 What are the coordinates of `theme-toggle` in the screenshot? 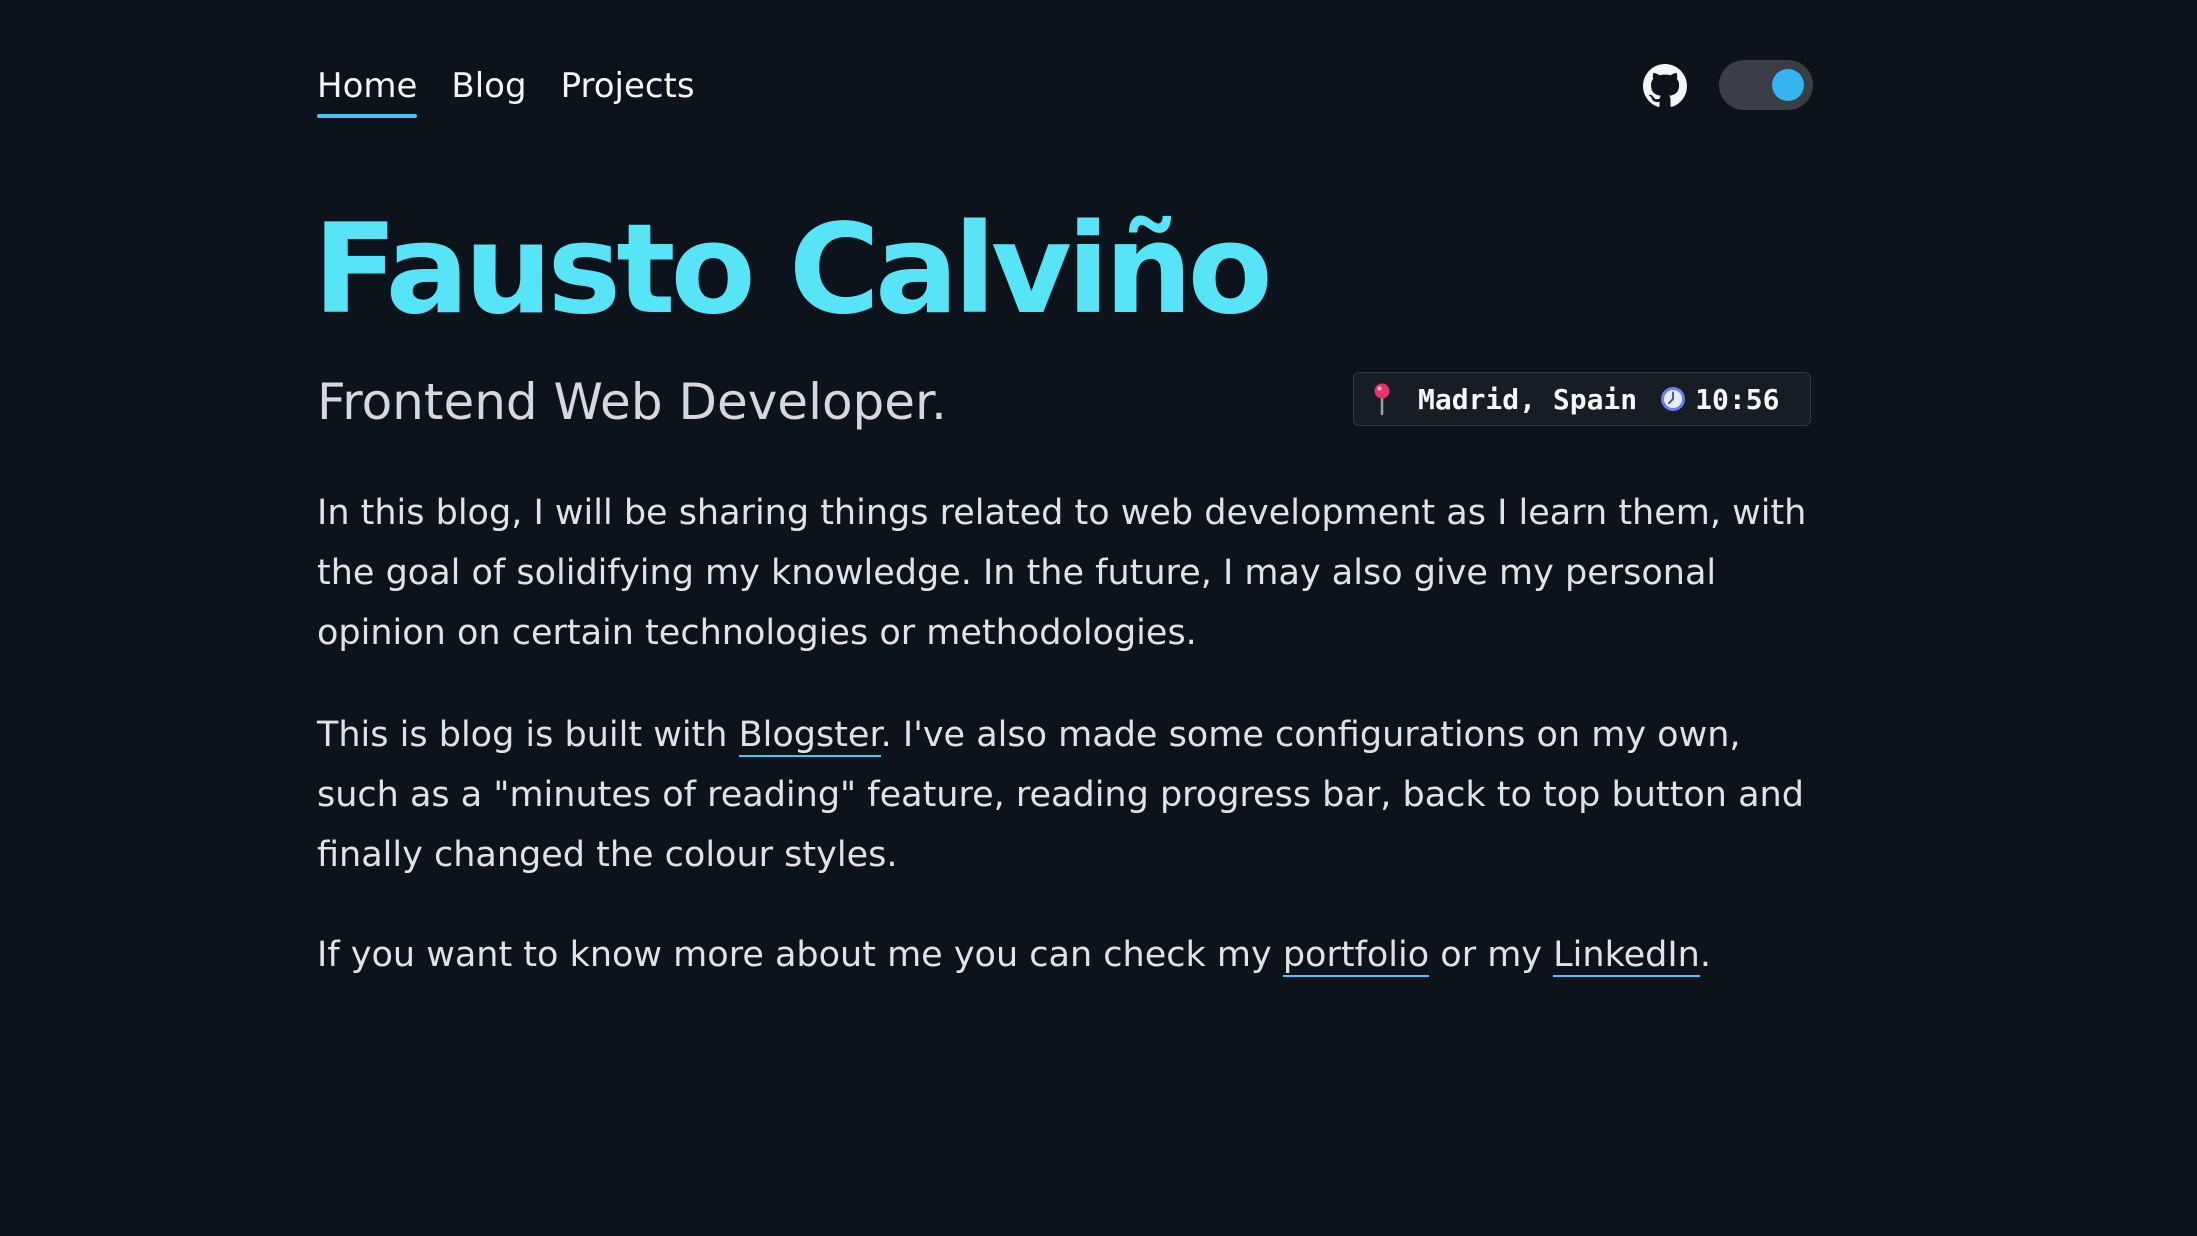 It's located at (1766, 85).